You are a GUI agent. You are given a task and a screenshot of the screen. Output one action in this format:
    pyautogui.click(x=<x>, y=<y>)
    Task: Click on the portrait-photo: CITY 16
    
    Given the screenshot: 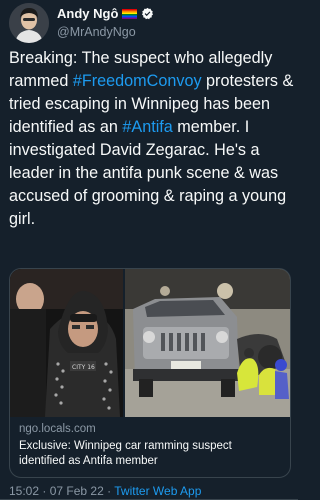 What is the action you would take?
    pyautogui.click(x=66, y=343)
    